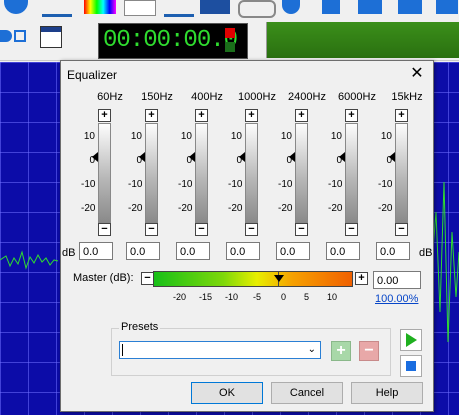 The image size is (459, 415). What do you see at coordinates (397, 280) in the screenshot?
I see `master-value-input: 0.00` at bounding box center [397, 280].